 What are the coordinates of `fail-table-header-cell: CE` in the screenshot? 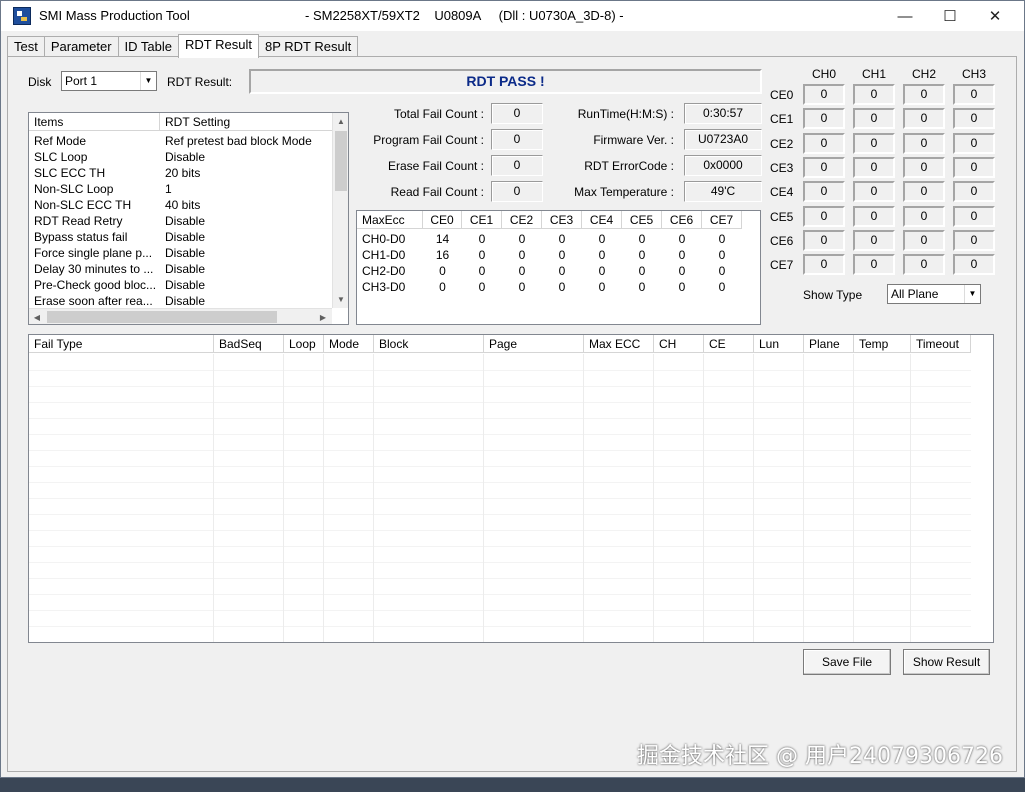 It's located at (729, 344).